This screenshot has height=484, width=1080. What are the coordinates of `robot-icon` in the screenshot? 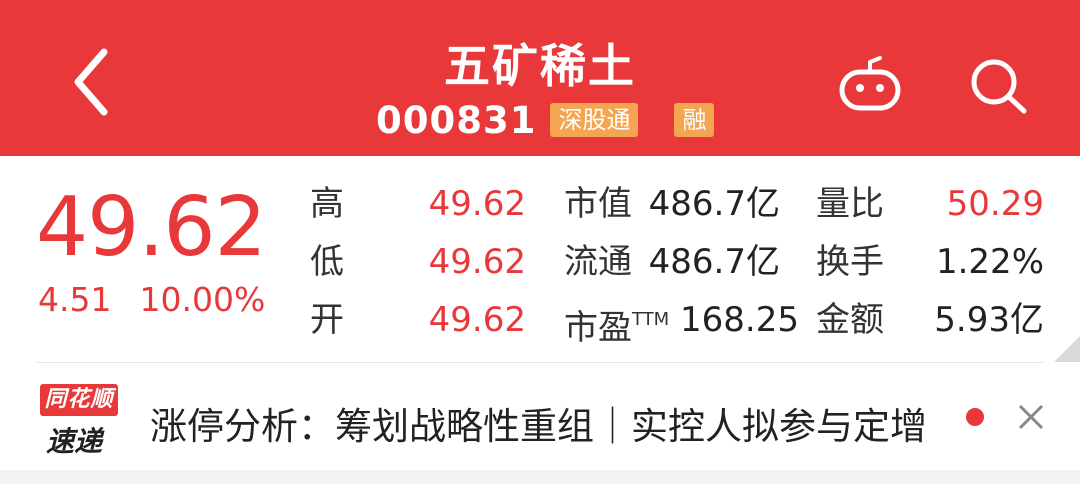 It's located at (870, 84).